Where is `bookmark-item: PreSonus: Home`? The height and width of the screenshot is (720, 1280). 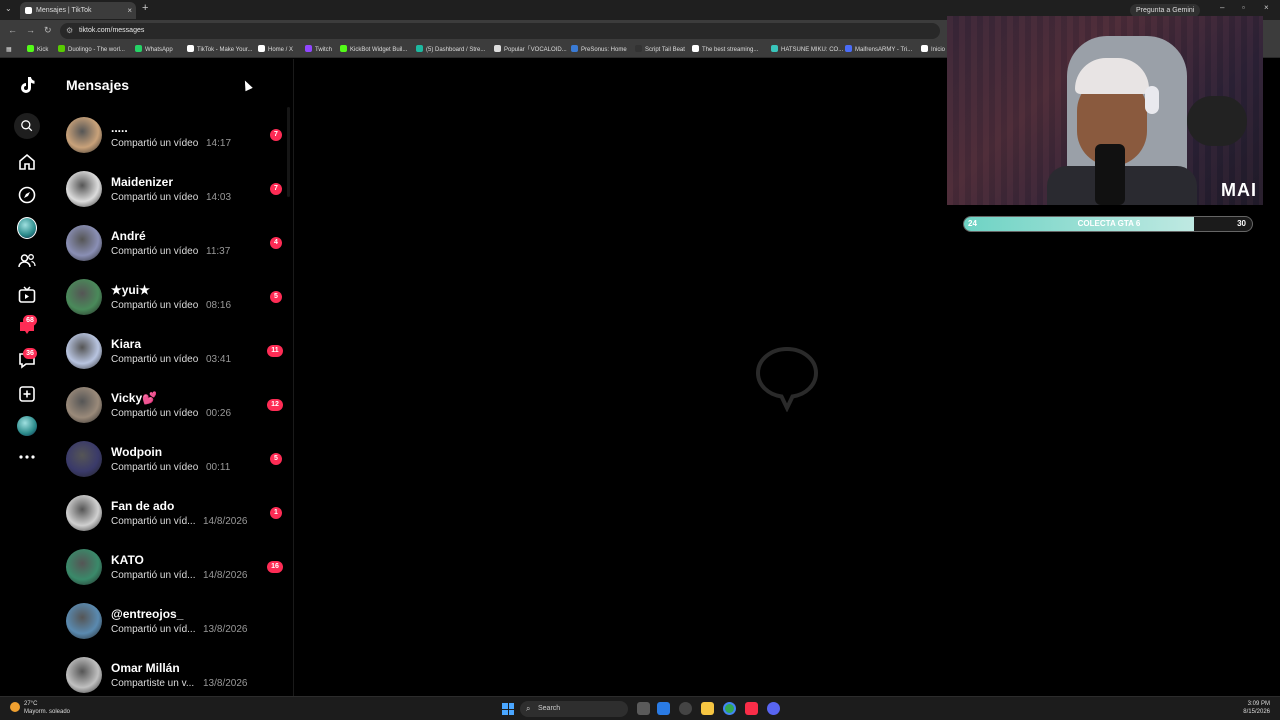 bookmark-item: PreSonus: Home is located at coordinates (599, 50).